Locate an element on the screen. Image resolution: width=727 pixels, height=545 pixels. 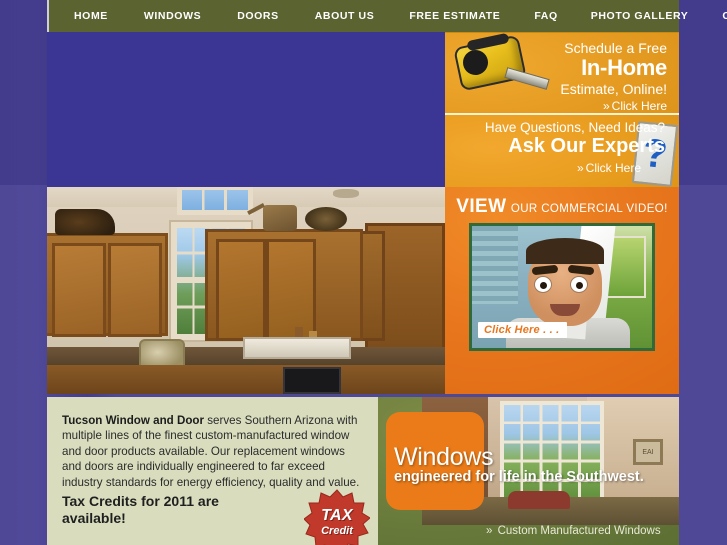
promo-estimate-cta-label: Click Here is located at coordinates (639, 106).